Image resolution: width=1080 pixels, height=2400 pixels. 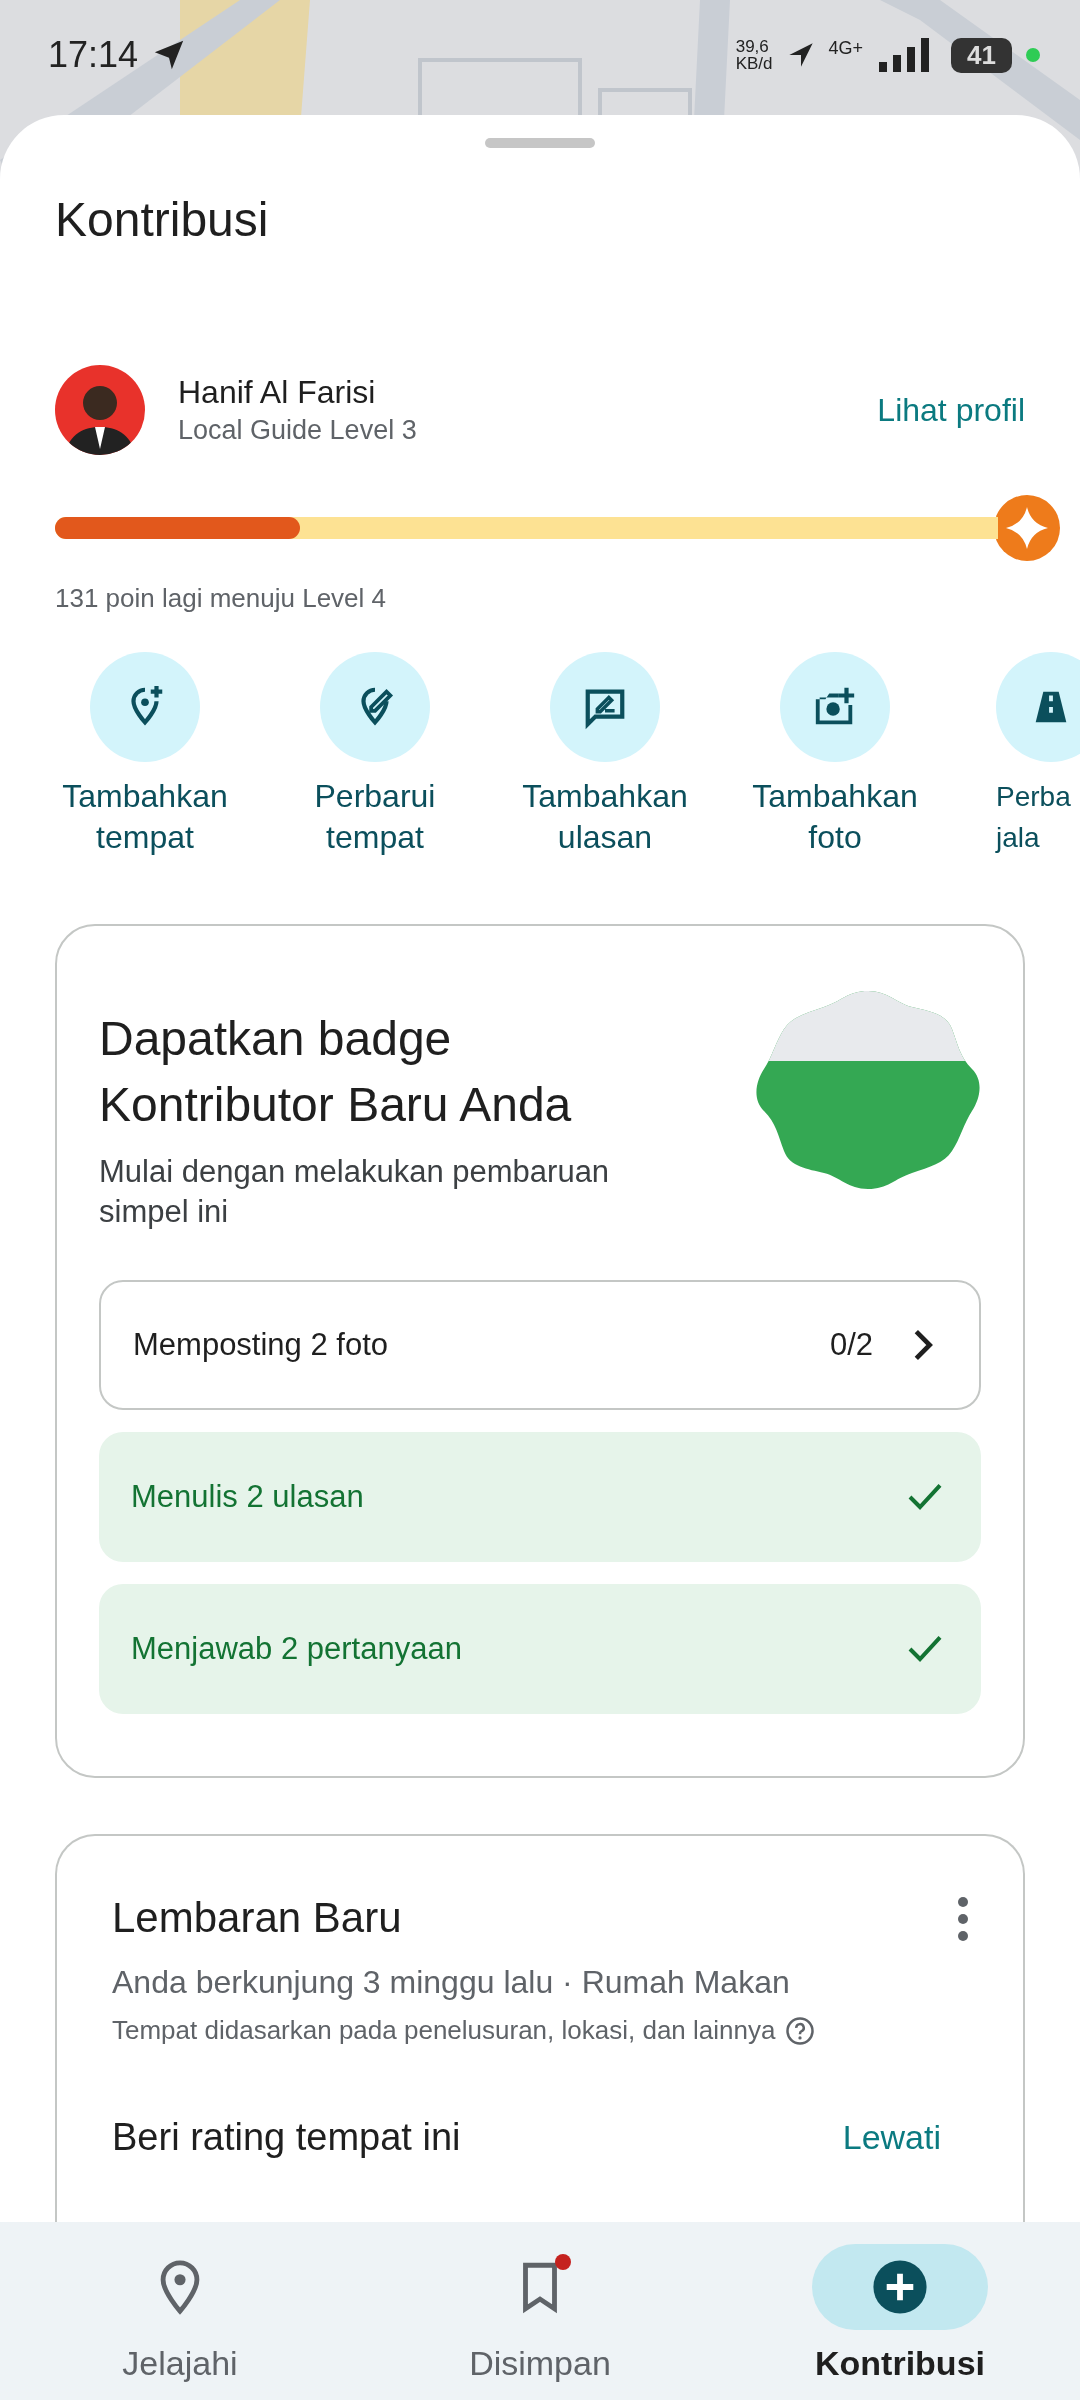 I want to click on card-title: Dapatkan badge Kontributor Baru Anda, so click(x=336, y=1072).